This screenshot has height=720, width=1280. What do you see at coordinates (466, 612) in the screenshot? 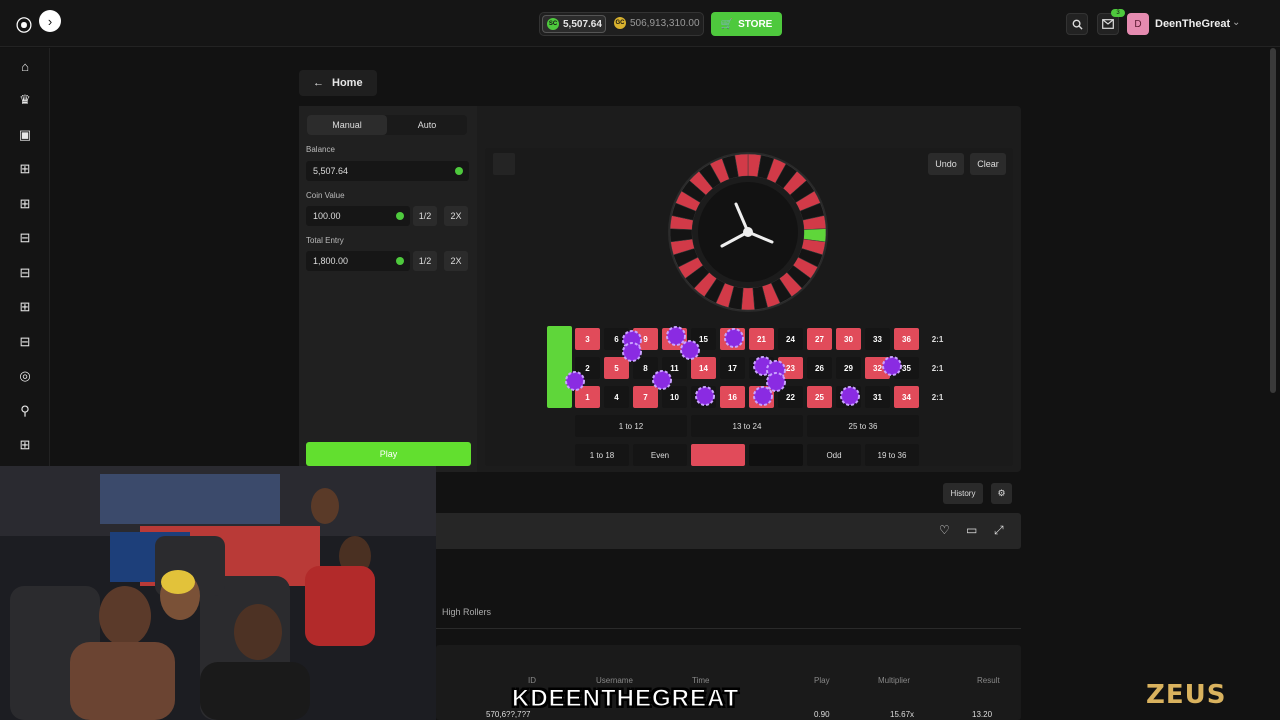
I see `high-rollers-tab: High Rollers` at bounding box center [466, 612].